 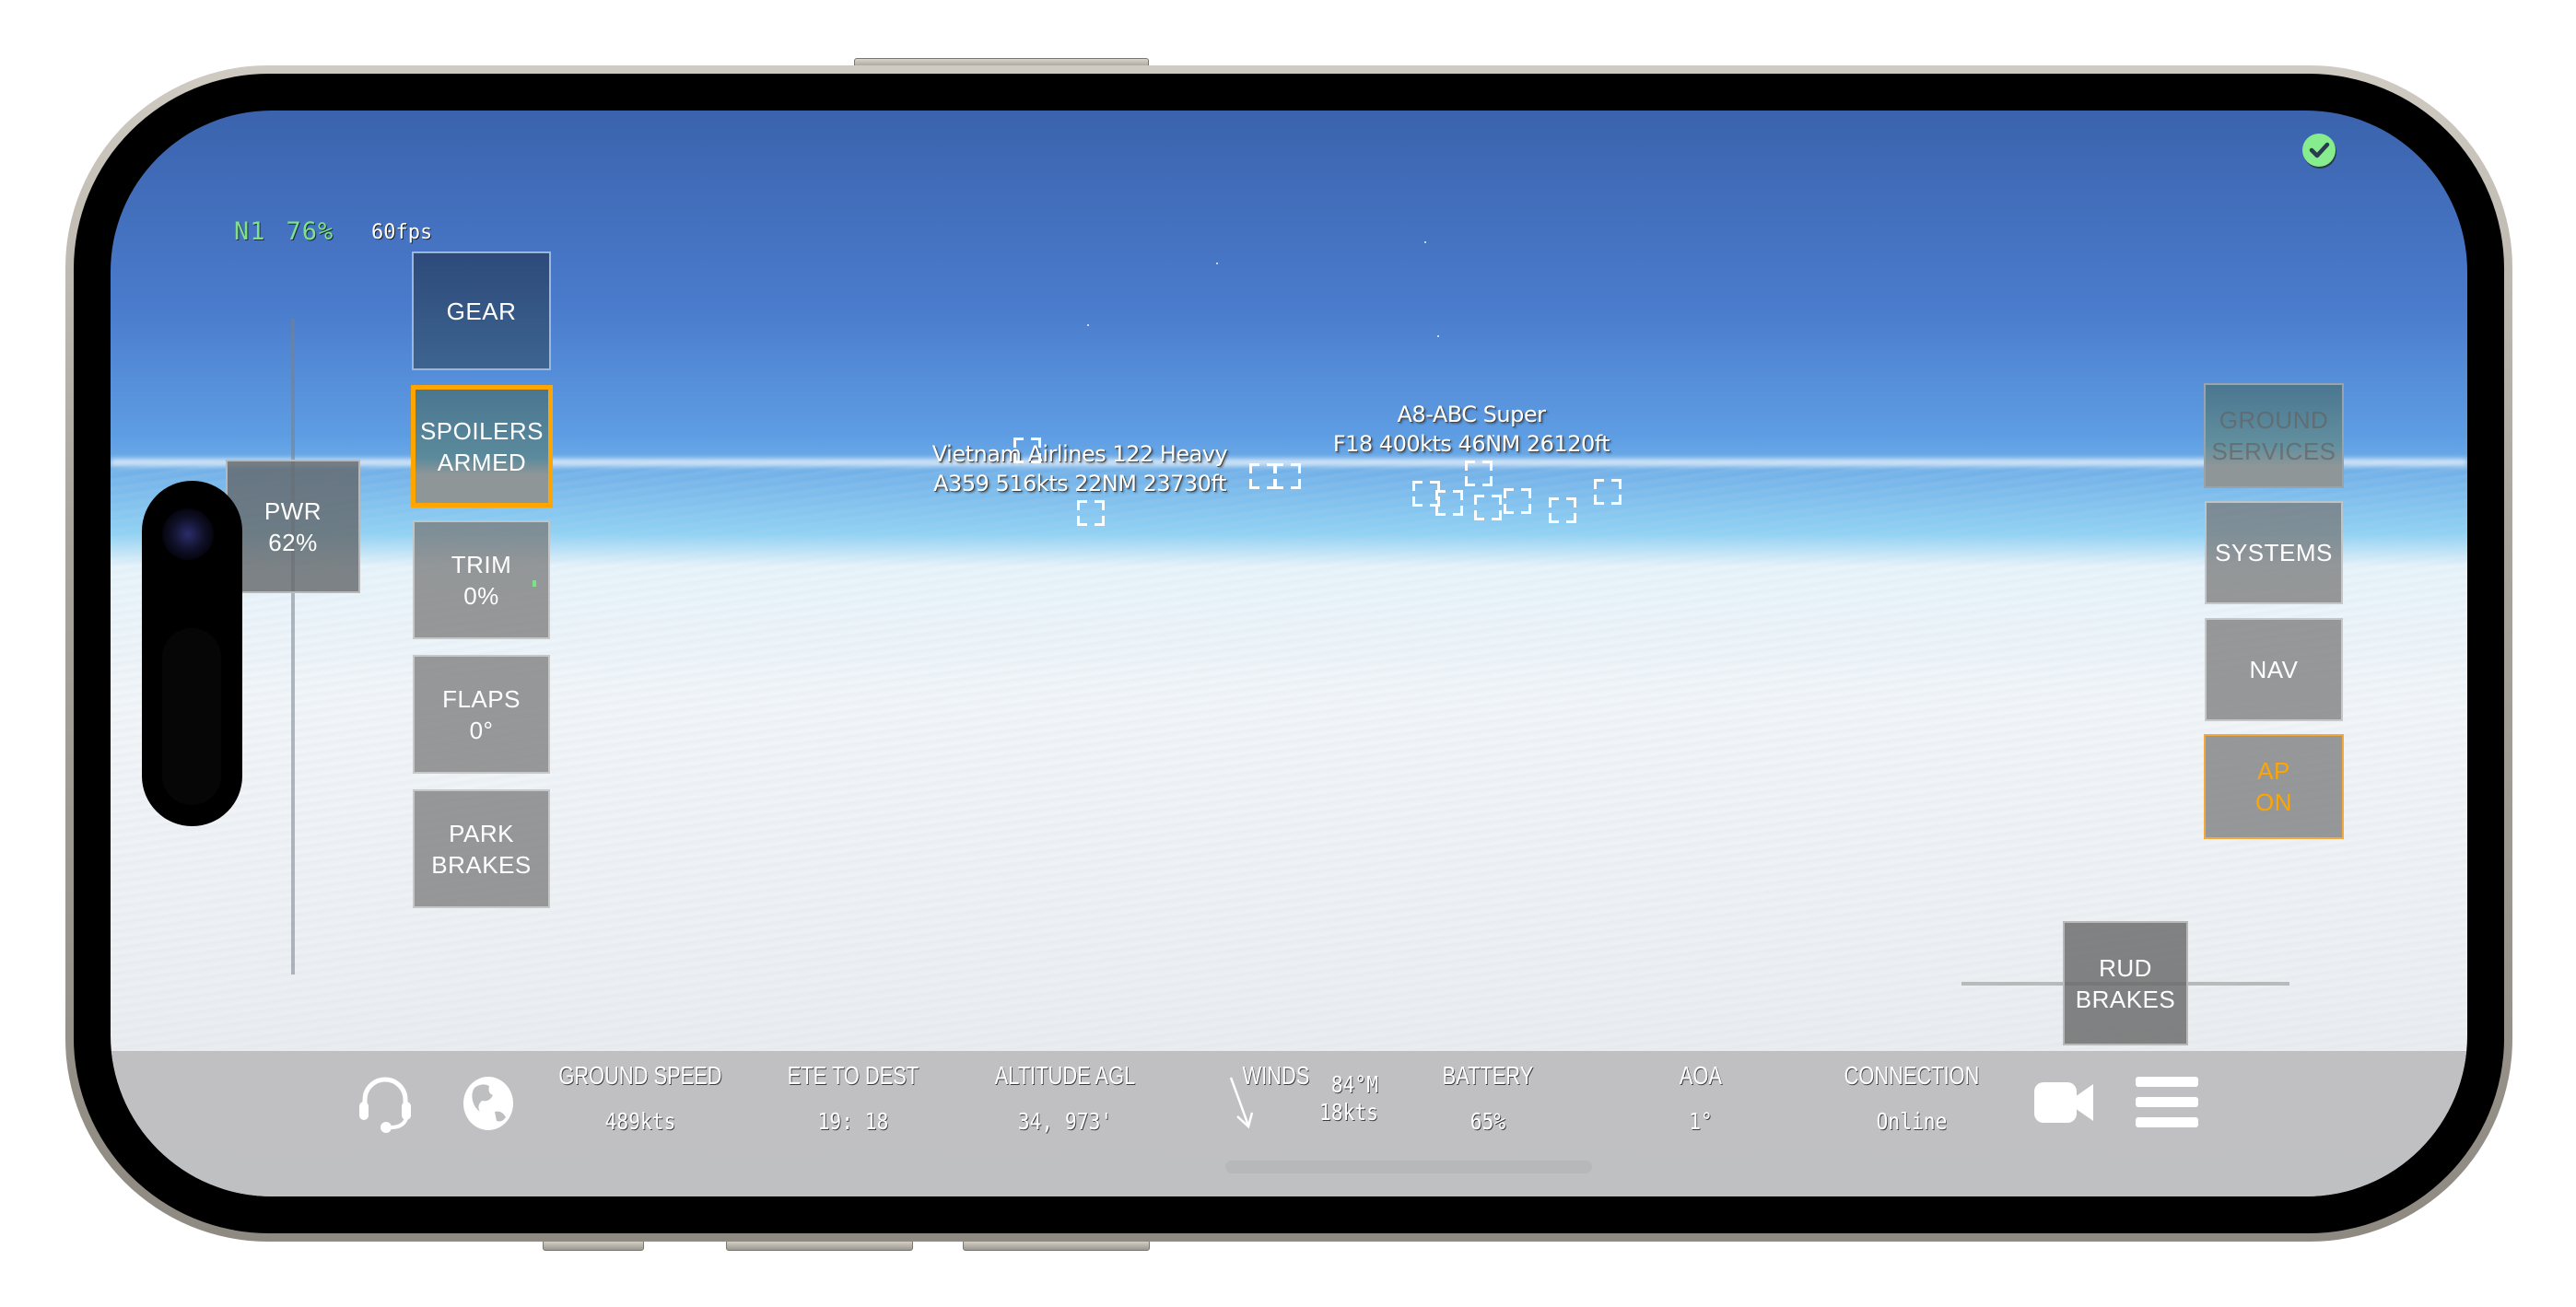 What do you see at coordinates (2273, 771) in the screenshot?
I see `autopilot-label: AP` at bounding box center [2273, 771].